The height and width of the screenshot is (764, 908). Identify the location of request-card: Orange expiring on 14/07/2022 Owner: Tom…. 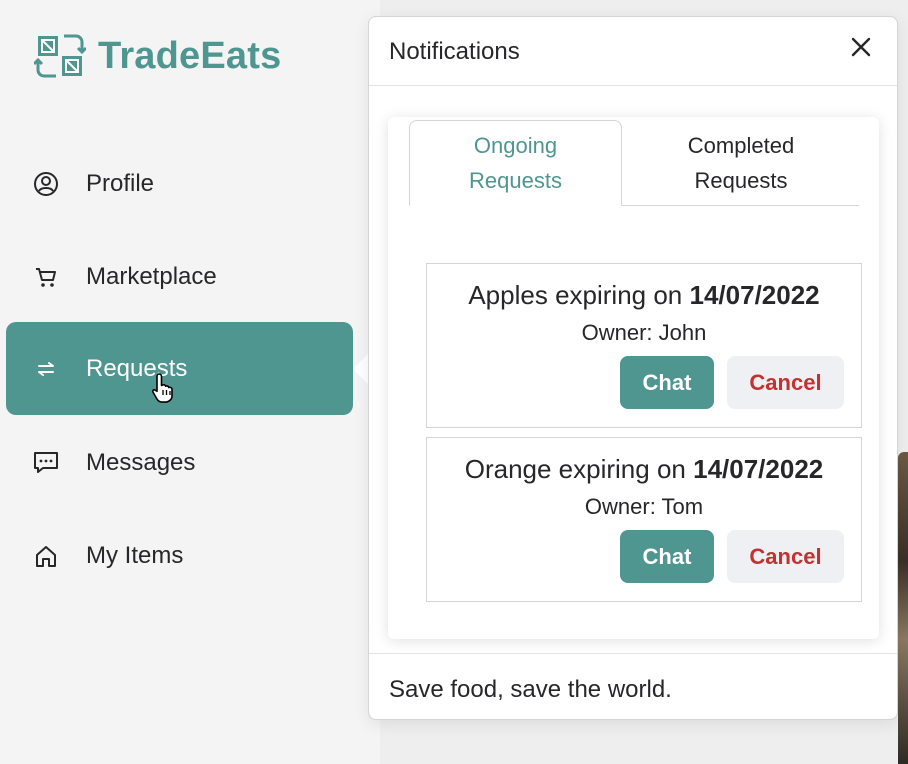
(644, 519).